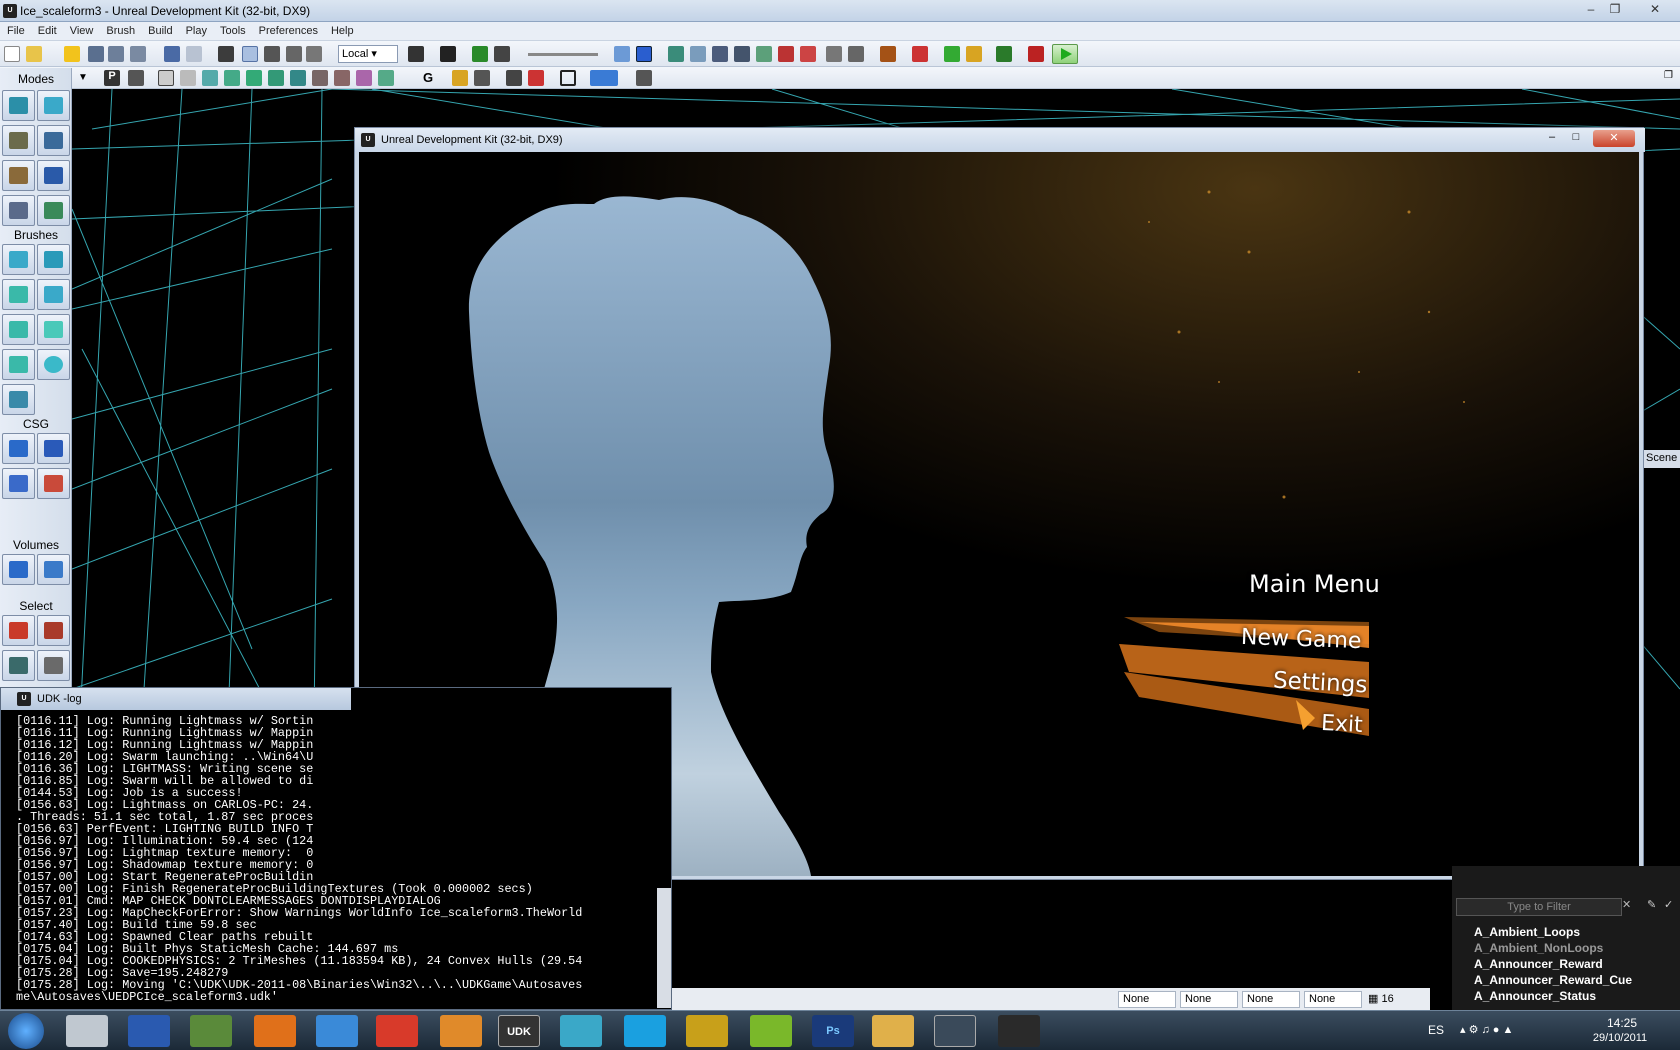  What do you see at coordinates (428, 78) in the screenshot?
I see `game-mode-g-icon: G` at bounding box center [428, 78].